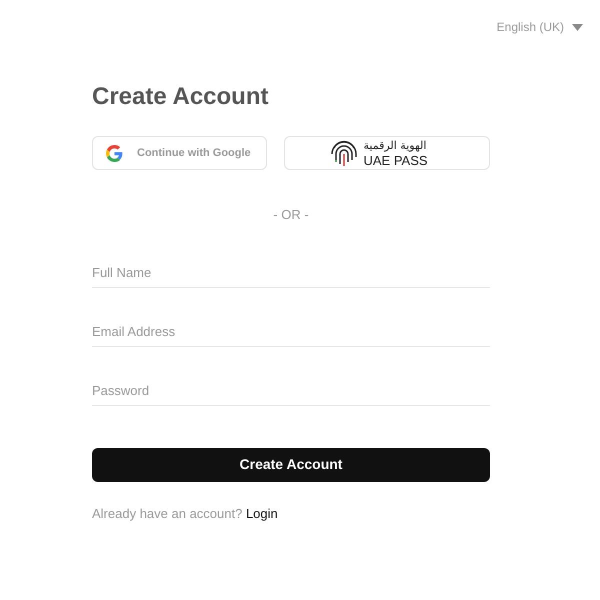 This screenshot has height=600, width=600. What do you see at coordinates (577, 27) in the screenshot?
I see `dropdown-caret-icon` at bounding box center [577, 27].